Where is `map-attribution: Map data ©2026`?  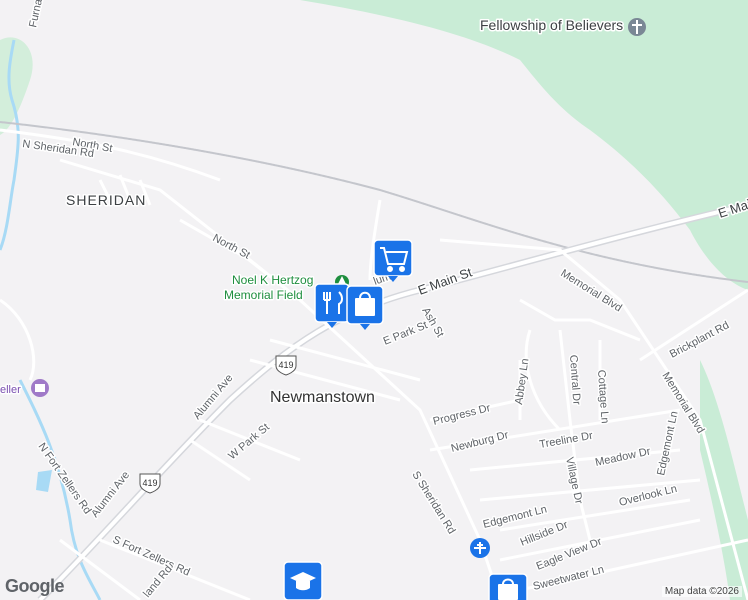
map-attribution: Map data ©2026 is located at coordinates (701, 591).